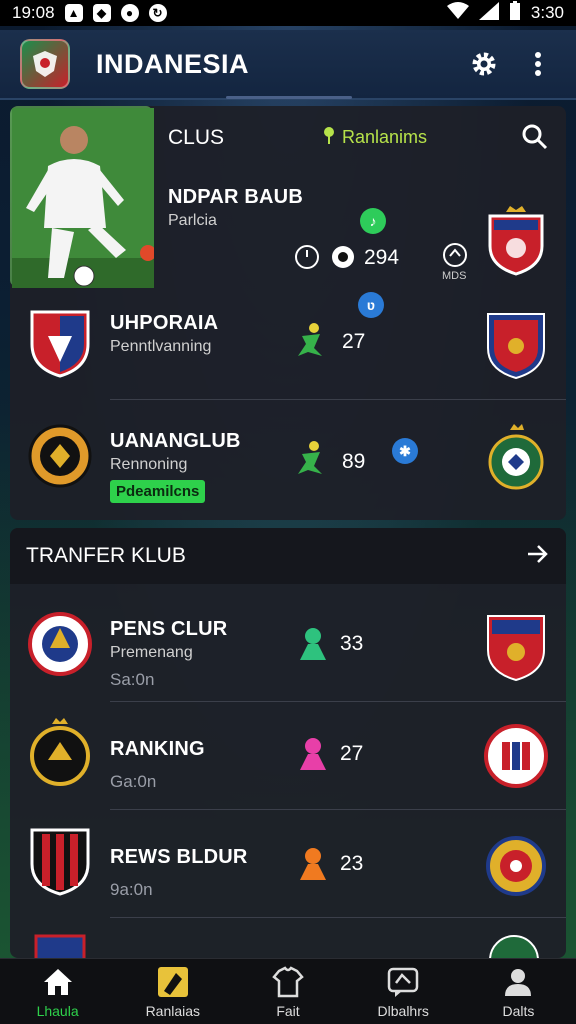  What do you see at coordinates (179, 857) in the screenshot?
I see `club-name: REWS BLDUR` at bounding box center [179, 857].